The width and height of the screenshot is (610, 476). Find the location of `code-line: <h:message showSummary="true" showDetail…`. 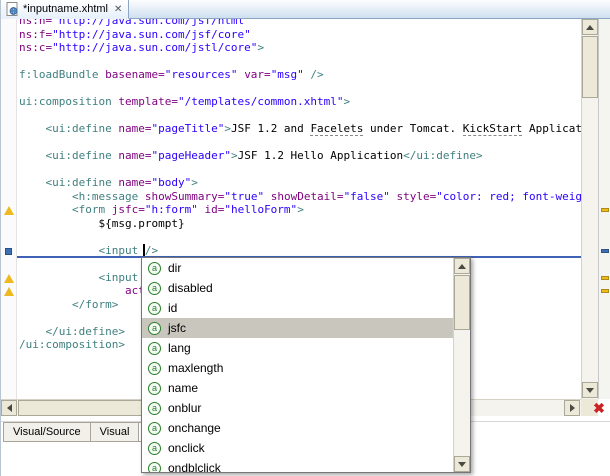

code-line: <h:message showSummary="true" showDetail… is located at coordinates (300, 197).